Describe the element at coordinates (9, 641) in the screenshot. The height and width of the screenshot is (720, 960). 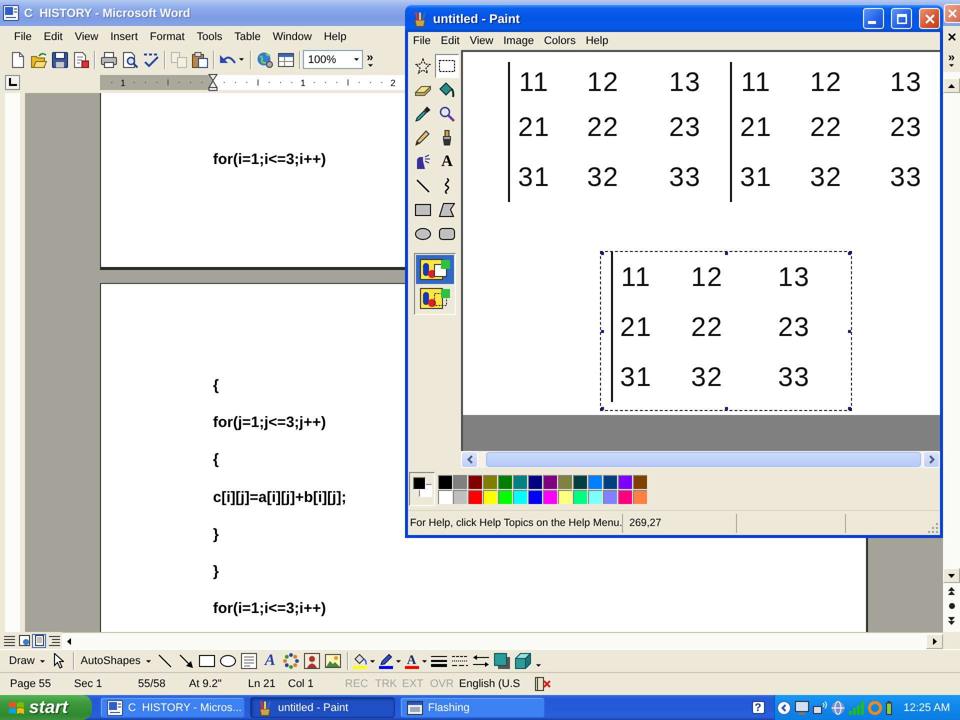
I see `normal-view-button` at that location.